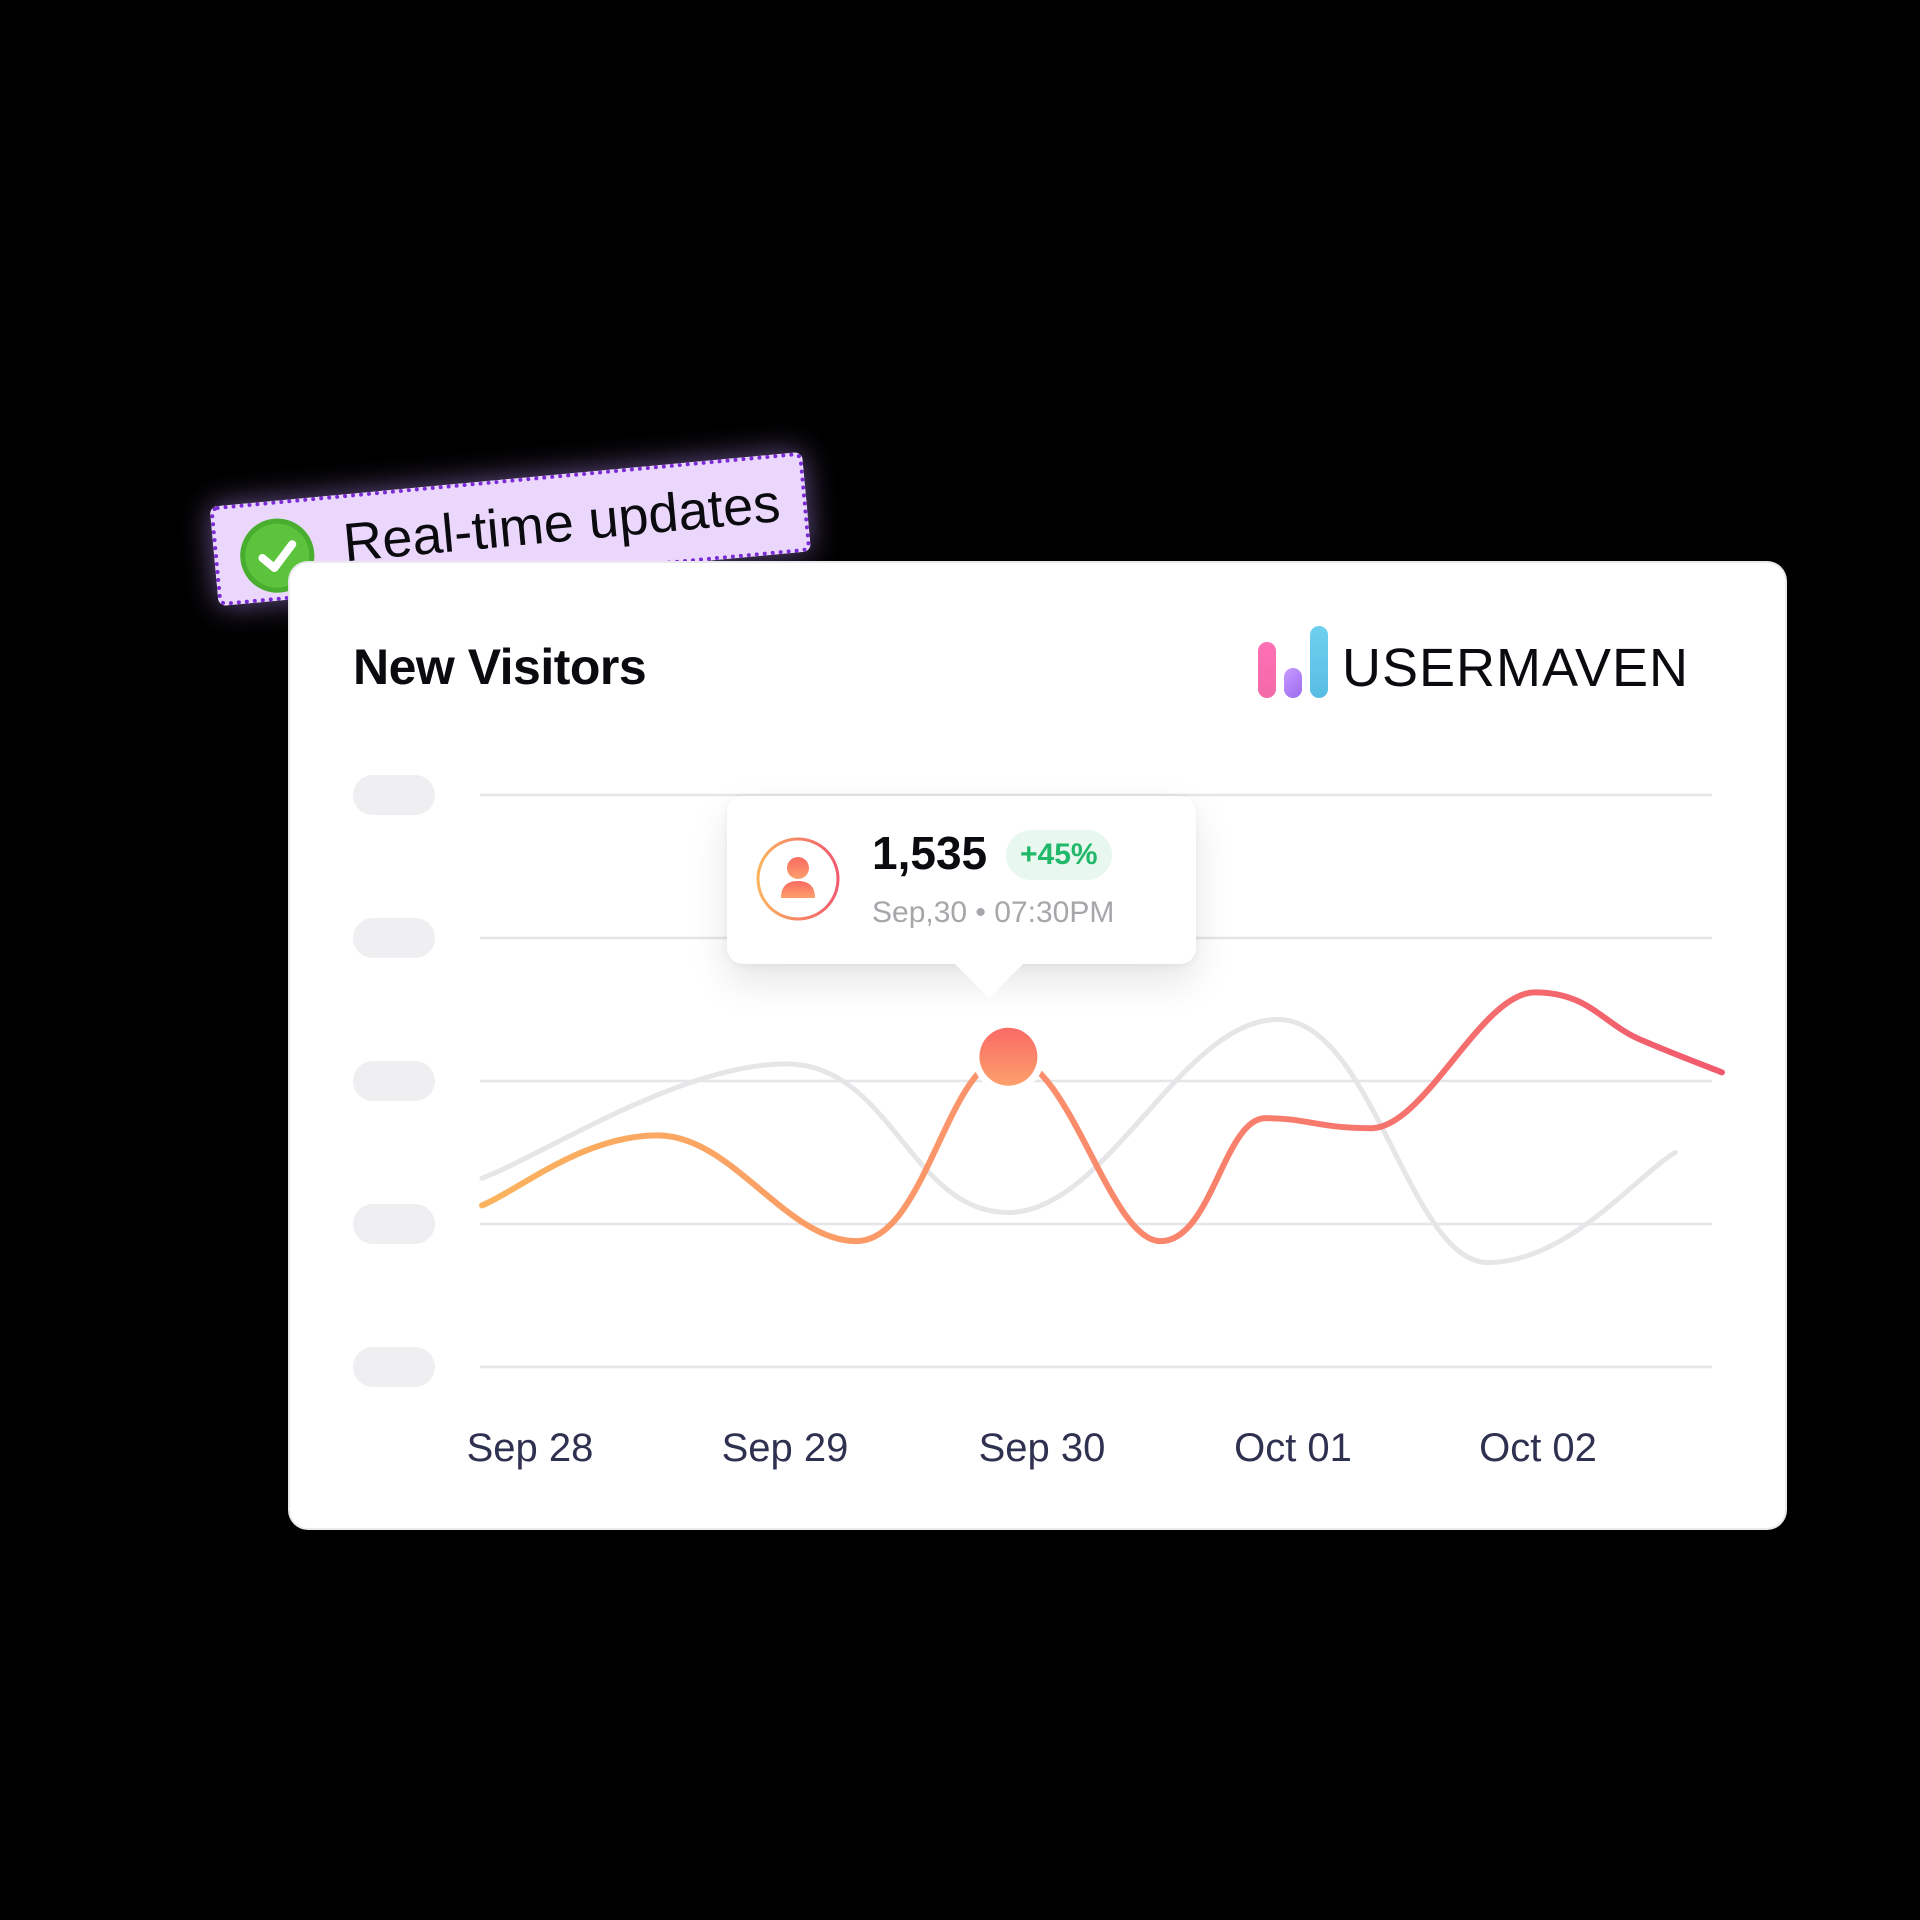 Image resolution: width=1920 pixels, height=1920 pixels. I want to click on tooltip-timestamp: Sep,30 • 07:30PM, so click(993, 912).